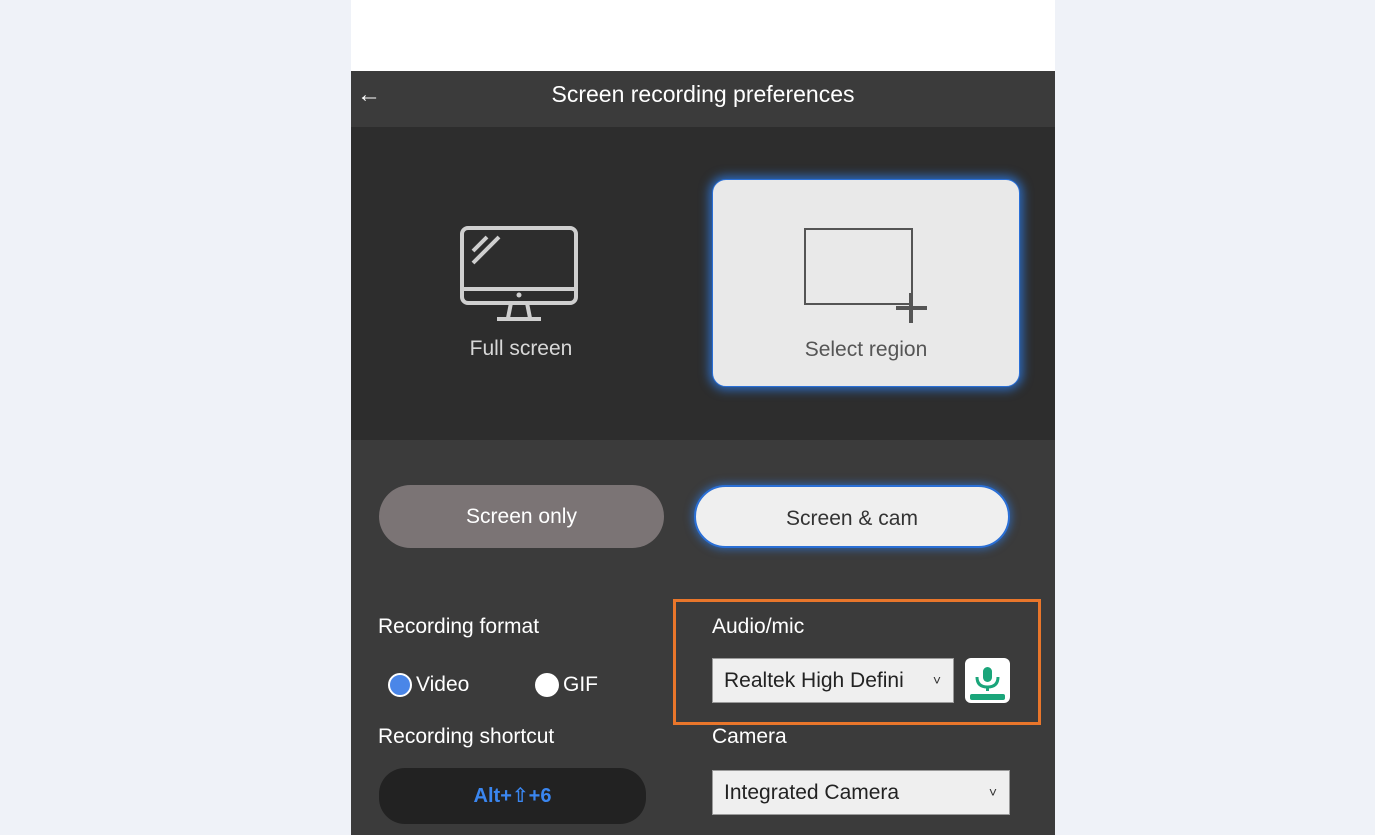 This screenshot has width=1375, height=835. I want to click on gif-radio: GIF, so click(566, 685).